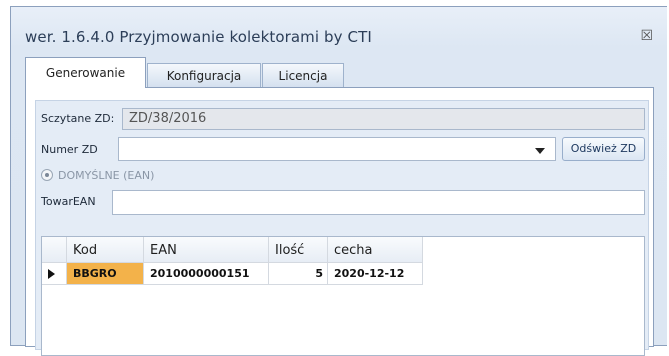  I want to click on tab-generowanie: Generowanie, so click(85, 72).